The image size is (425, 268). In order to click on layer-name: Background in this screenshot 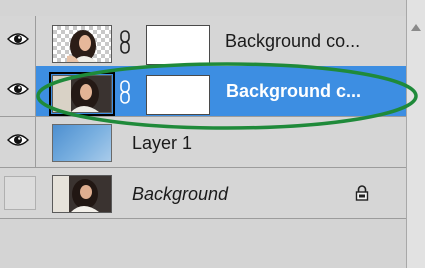, I will do `click(180, 194)`.